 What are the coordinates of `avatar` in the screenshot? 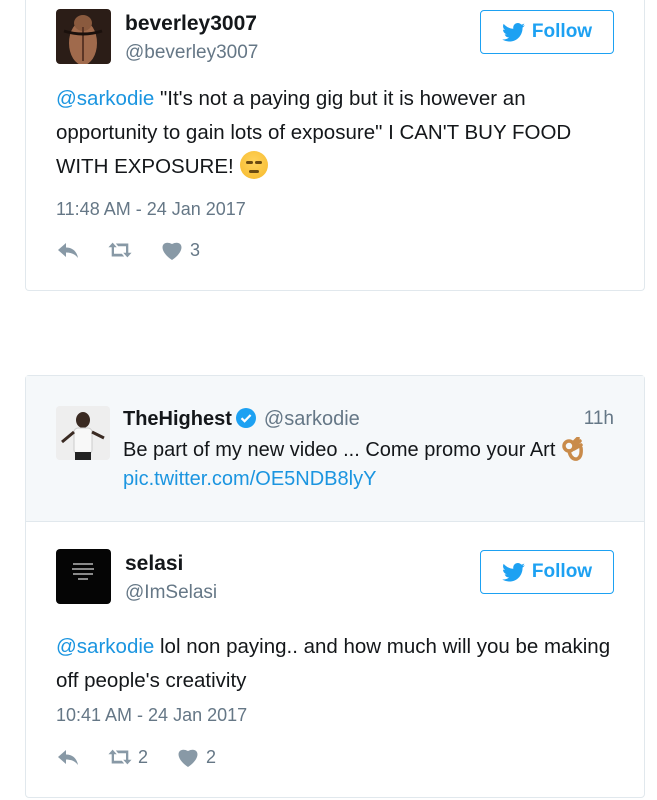 It's located at (83, 36).